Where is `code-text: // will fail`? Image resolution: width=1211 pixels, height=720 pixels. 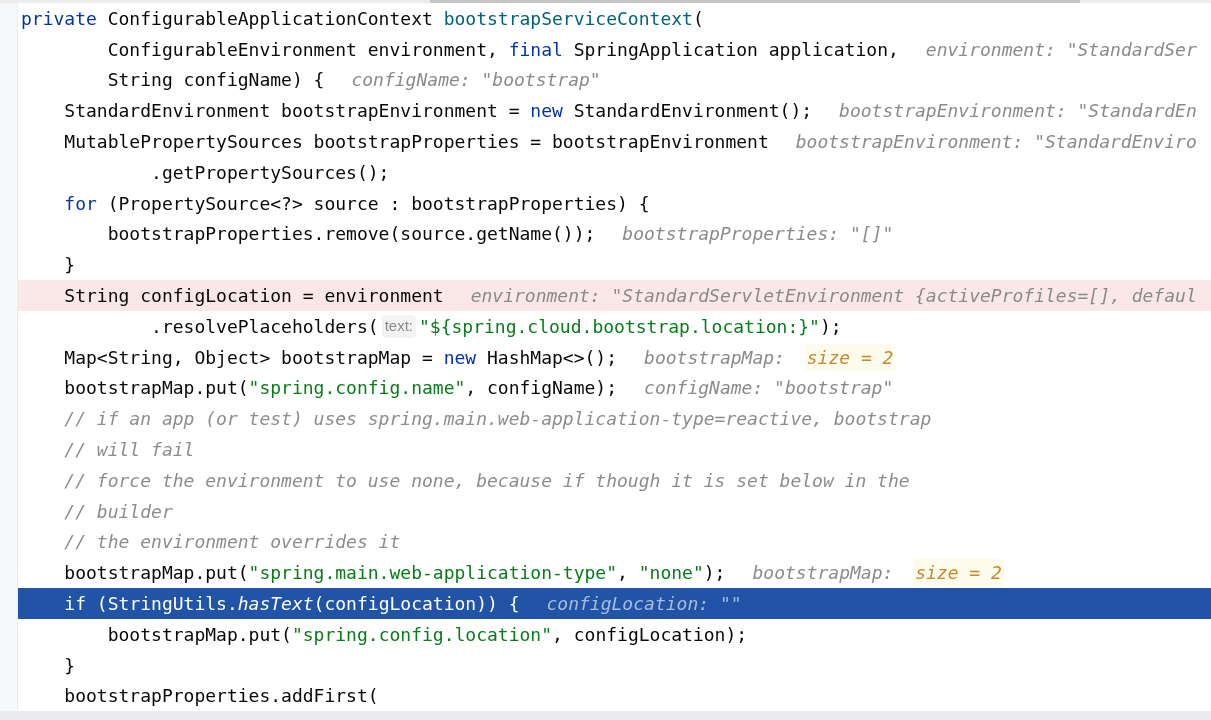
code-text: // will fail is located at coordinates (129, 450).